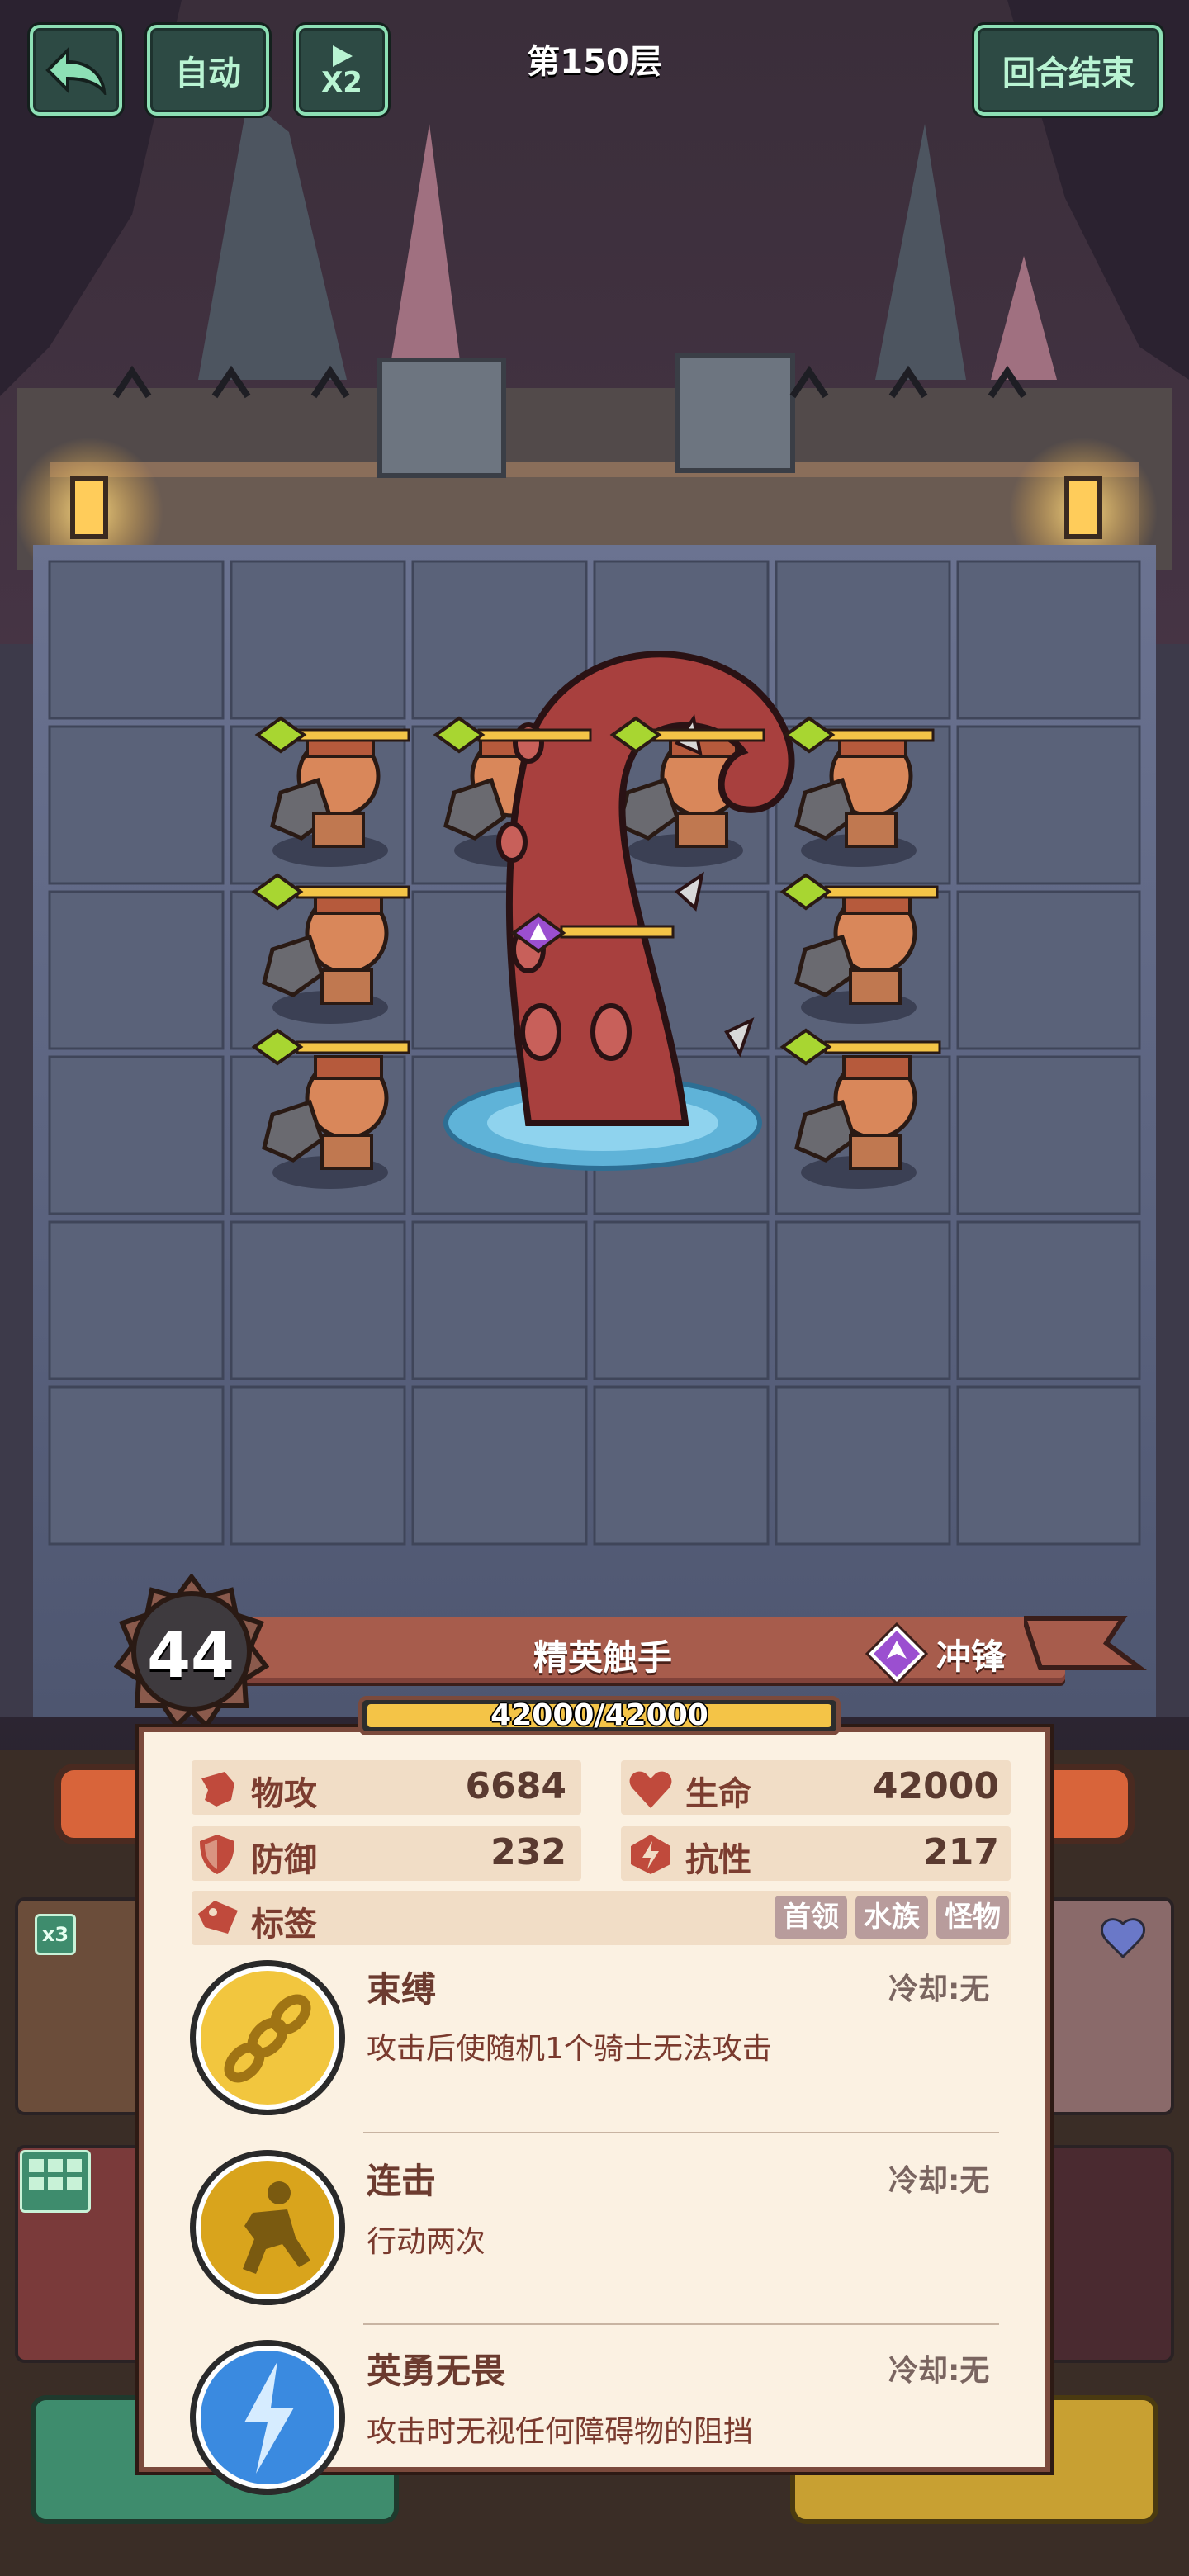  What do you see at coordinates (594, 62) in the screenshot?
I see `floor-title: 第150层` at bounding box center [594, 62].